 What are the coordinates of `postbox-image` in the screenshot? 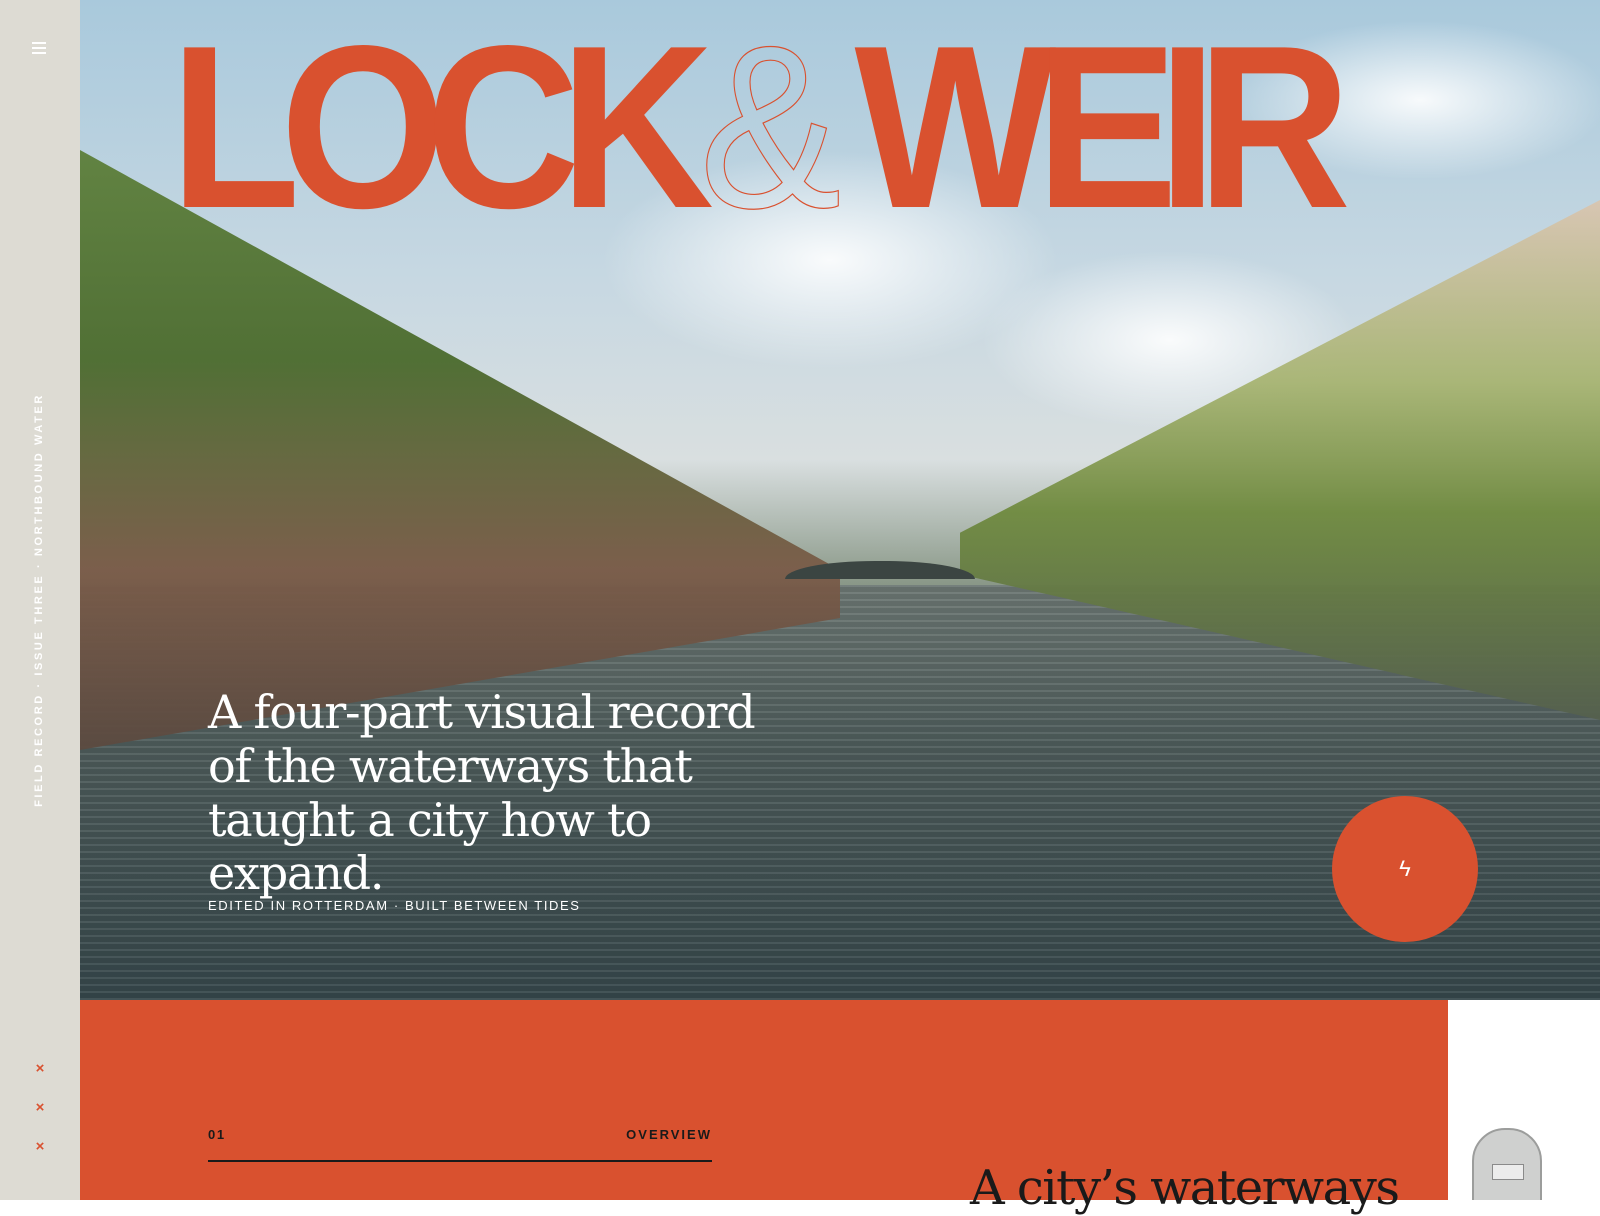 It's located at (1507, 1164).